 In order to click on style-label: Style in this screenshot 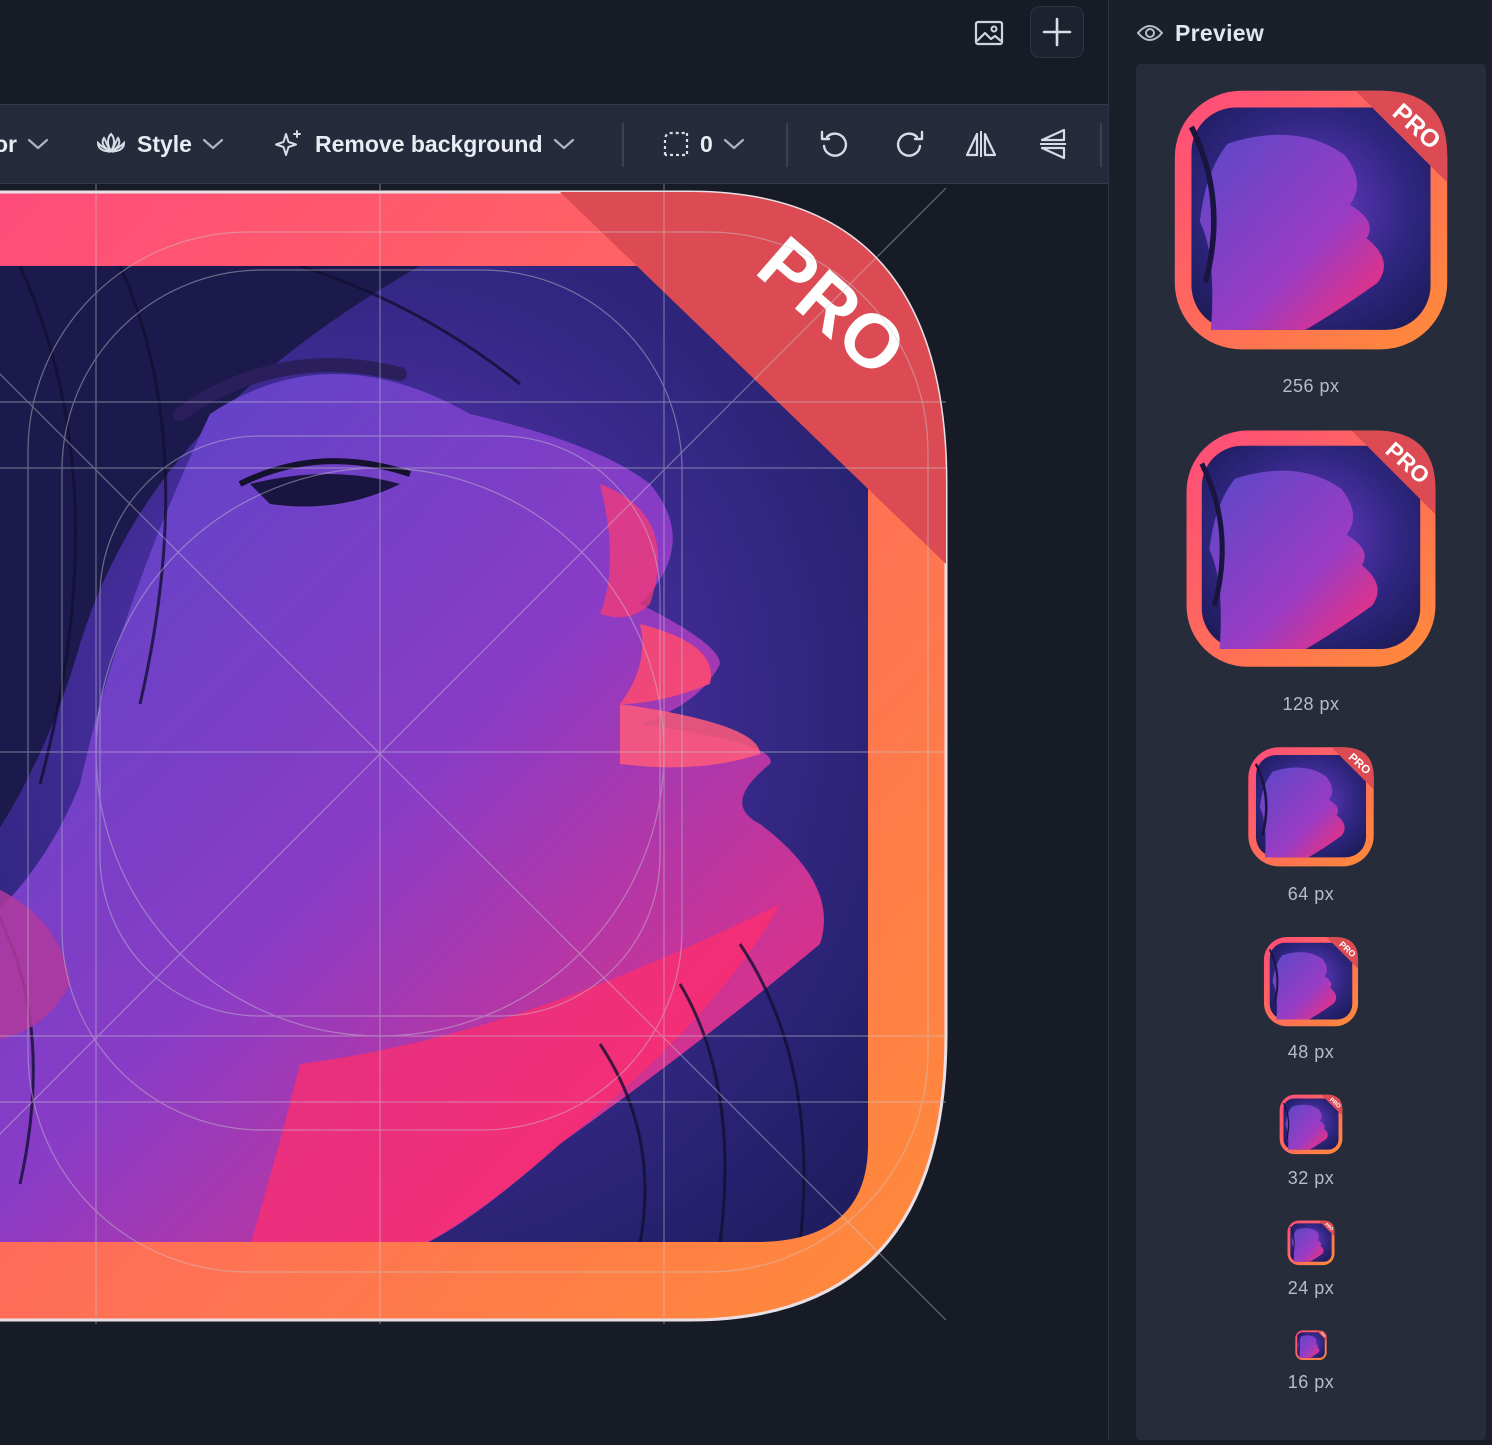, I will do `click(164, 143)`.